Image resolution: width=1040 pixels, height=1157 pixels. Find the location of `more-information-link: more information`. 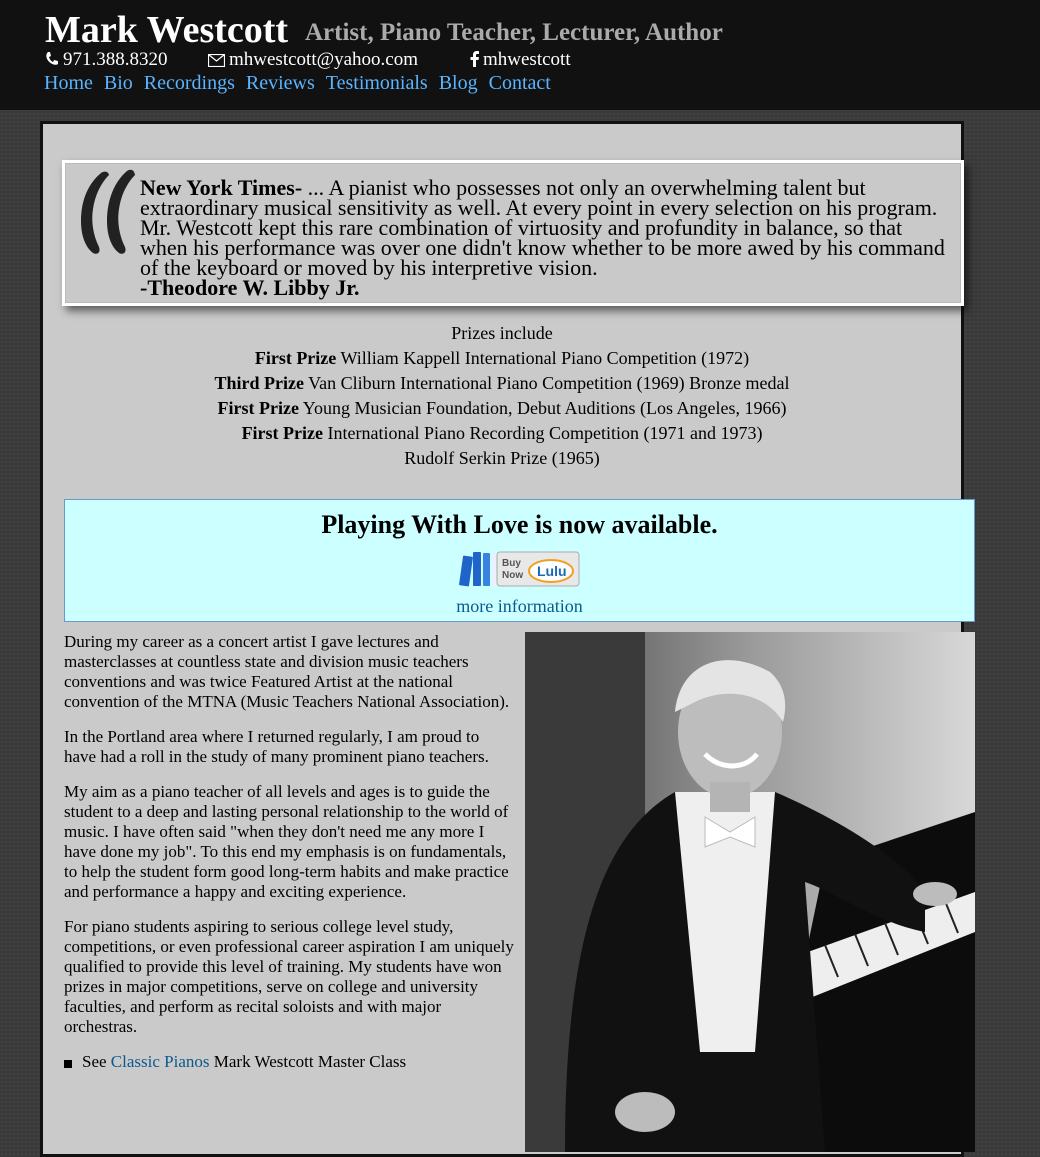

more-information-link: more information is located at coordinates (519, 606).